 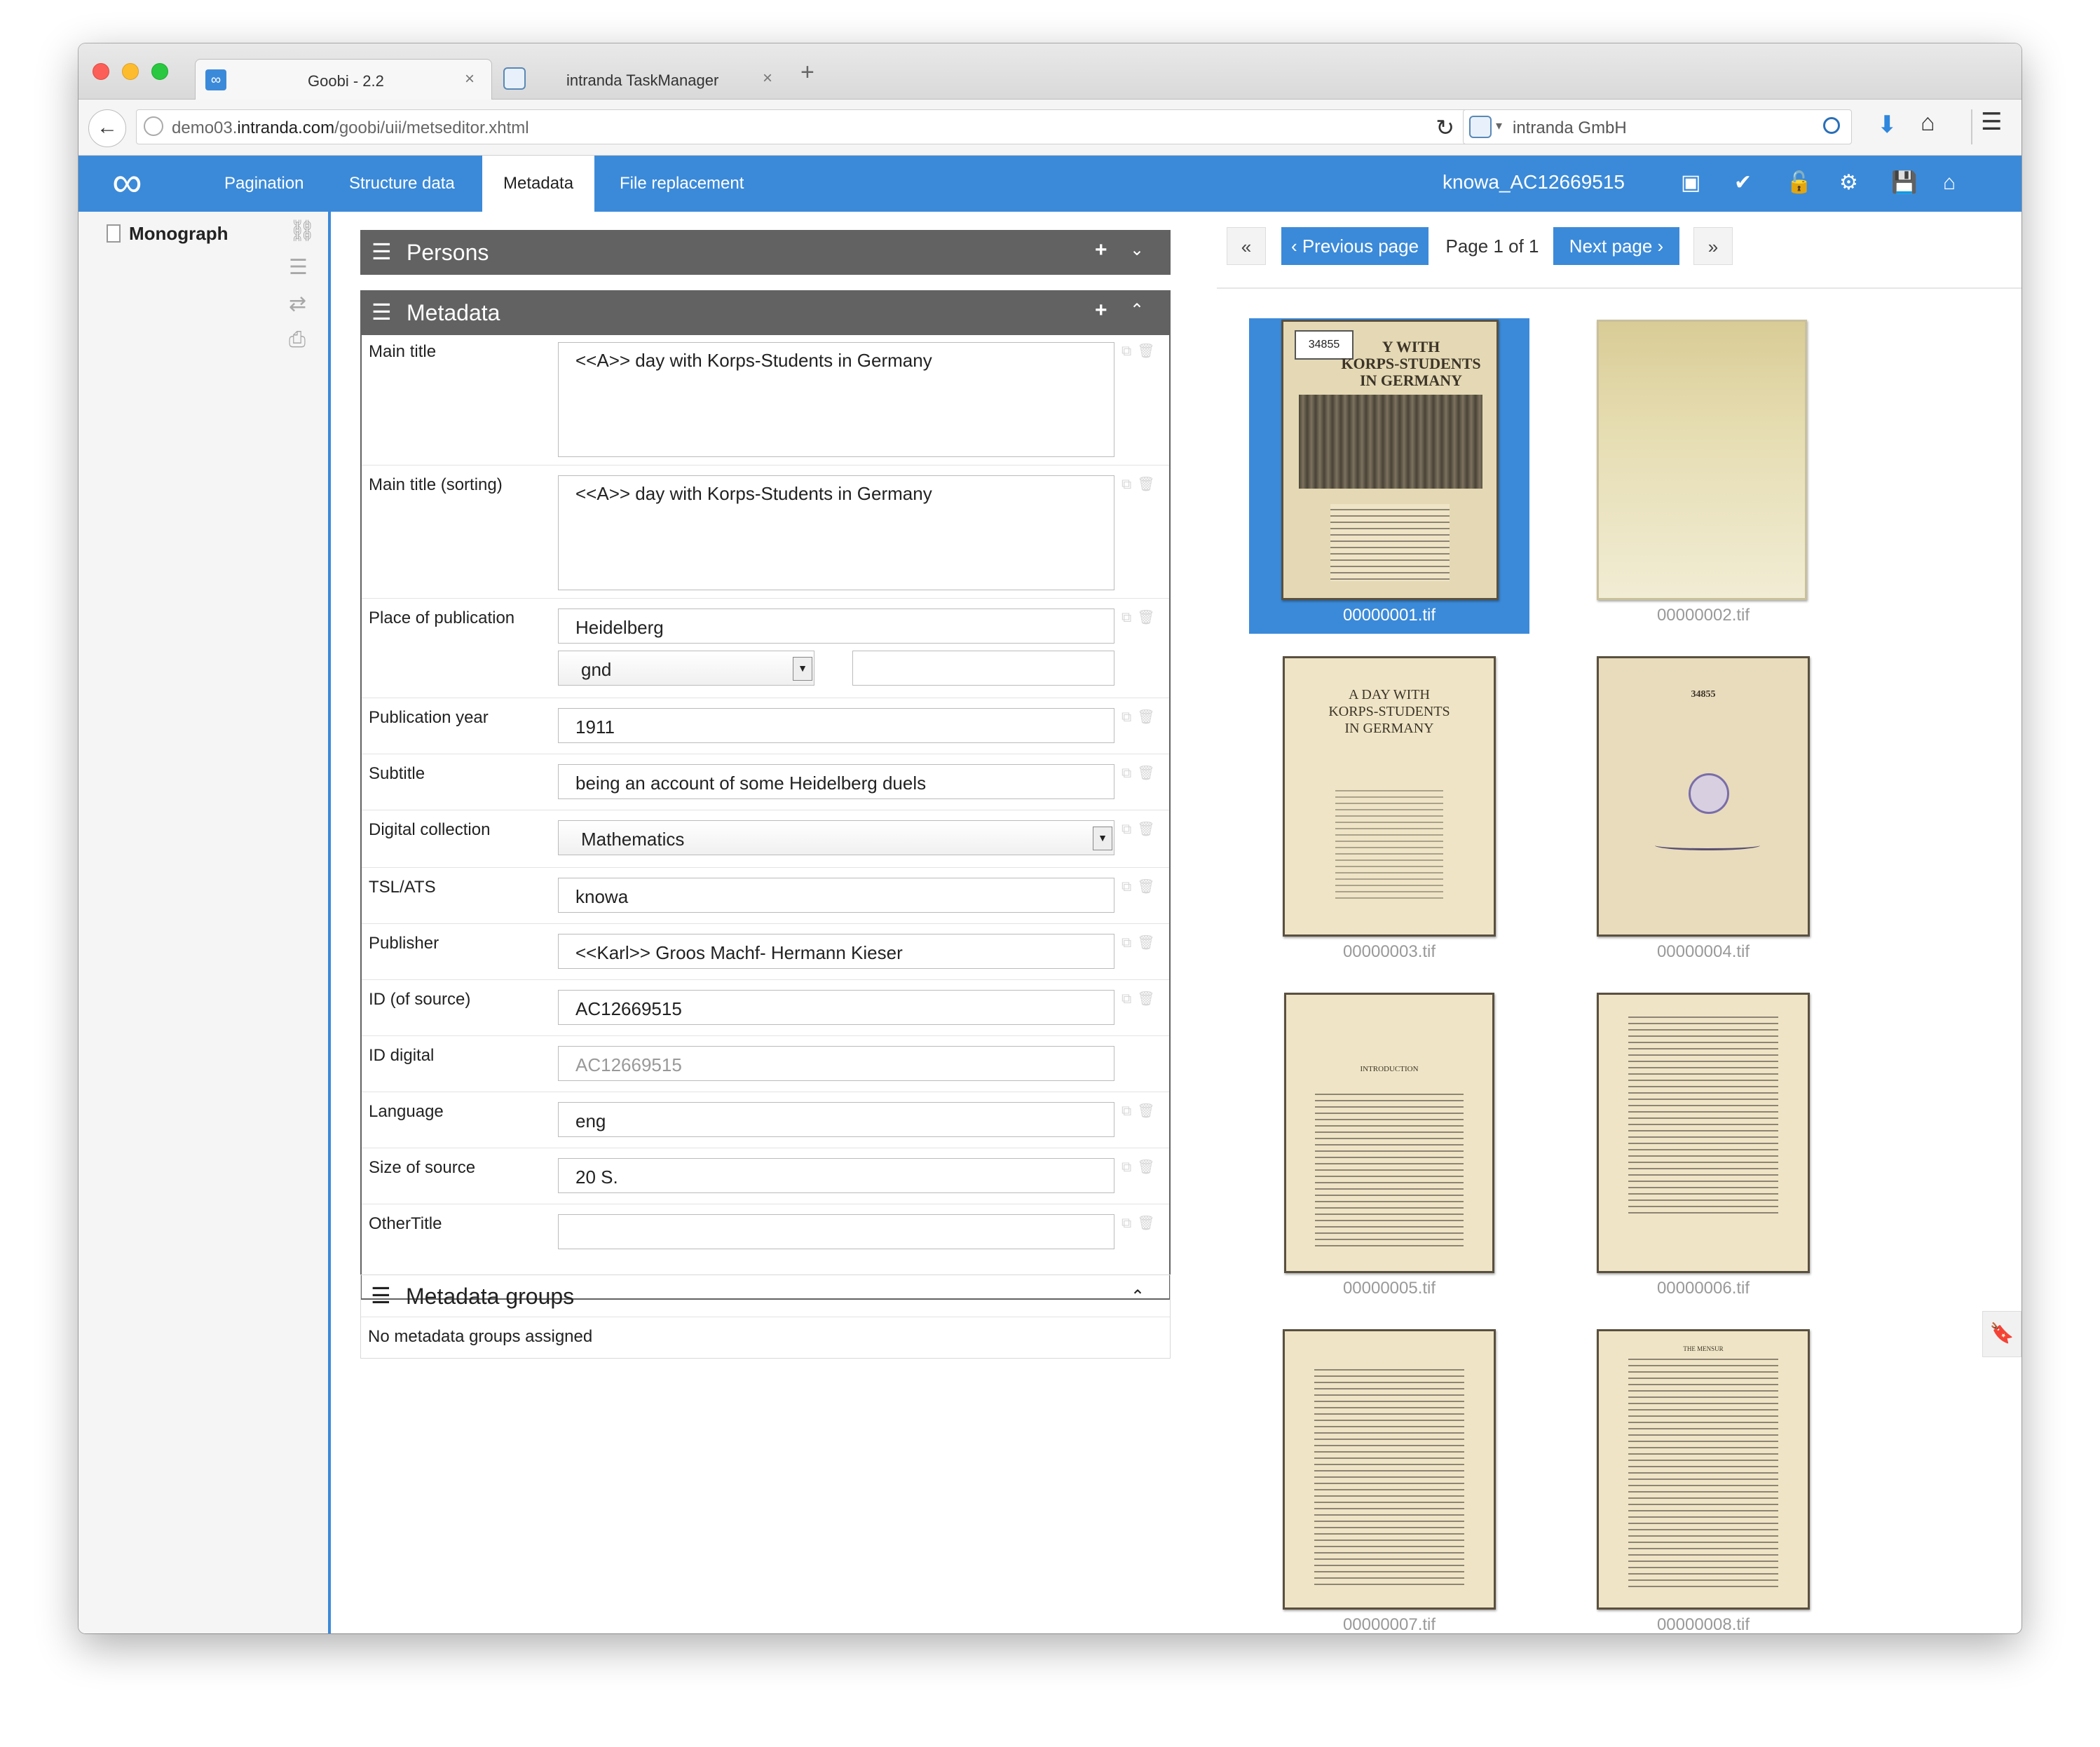 What do you see at coordinates (1657, 126) in the screenshot?
I see `search-bar: ▾ intranda GmbH` at bounding box center [1657, 126].